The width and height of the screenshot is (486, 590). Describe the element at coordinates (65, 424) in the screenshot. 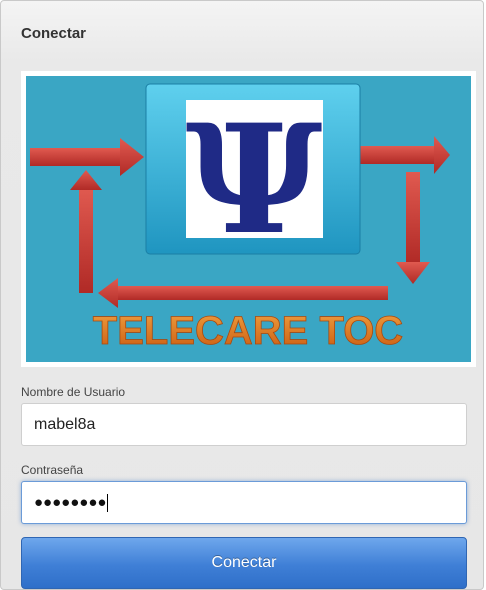

I see `username-value: mabel8a` at that location.